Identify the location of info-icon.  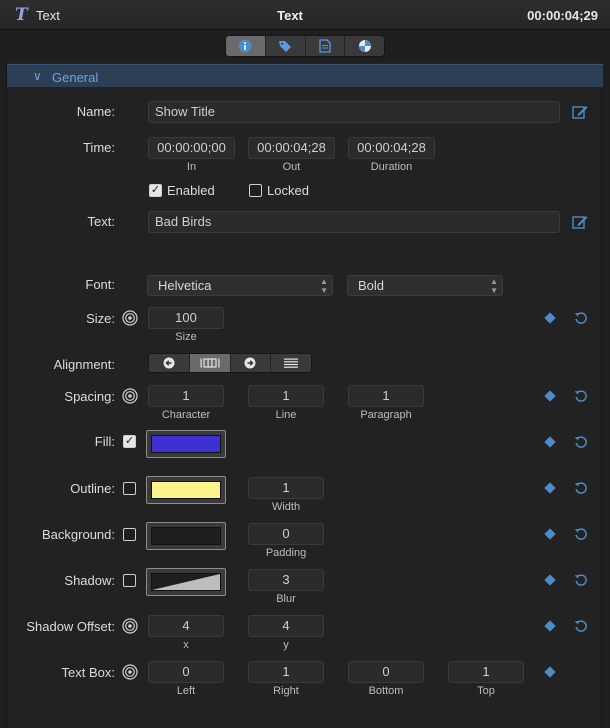
(245, 46).